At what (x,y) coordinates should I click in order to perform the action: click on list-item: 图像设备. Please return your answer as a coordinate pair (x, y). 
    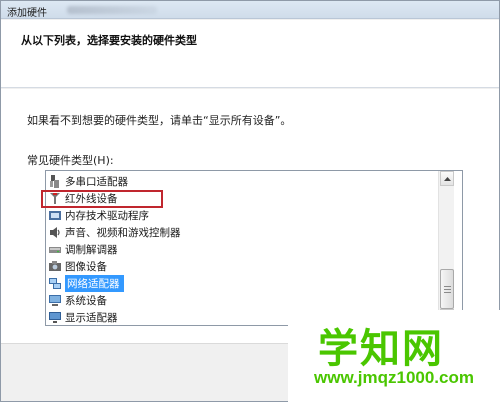
    Looking at the image, I should click on (247, 266).